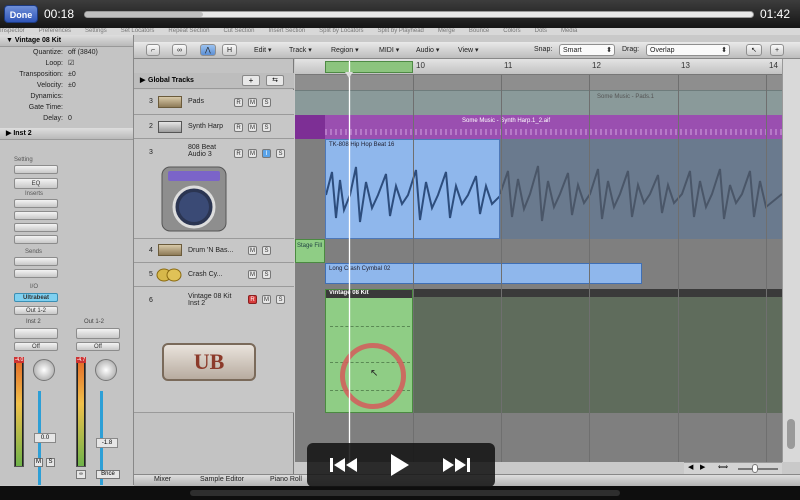 This screenshot has width=800, height=500. What do you see at coordinates (208, 50) in the screenshot?
I see `flex-view-icon: ⋀` at bounding box center [208, 50].